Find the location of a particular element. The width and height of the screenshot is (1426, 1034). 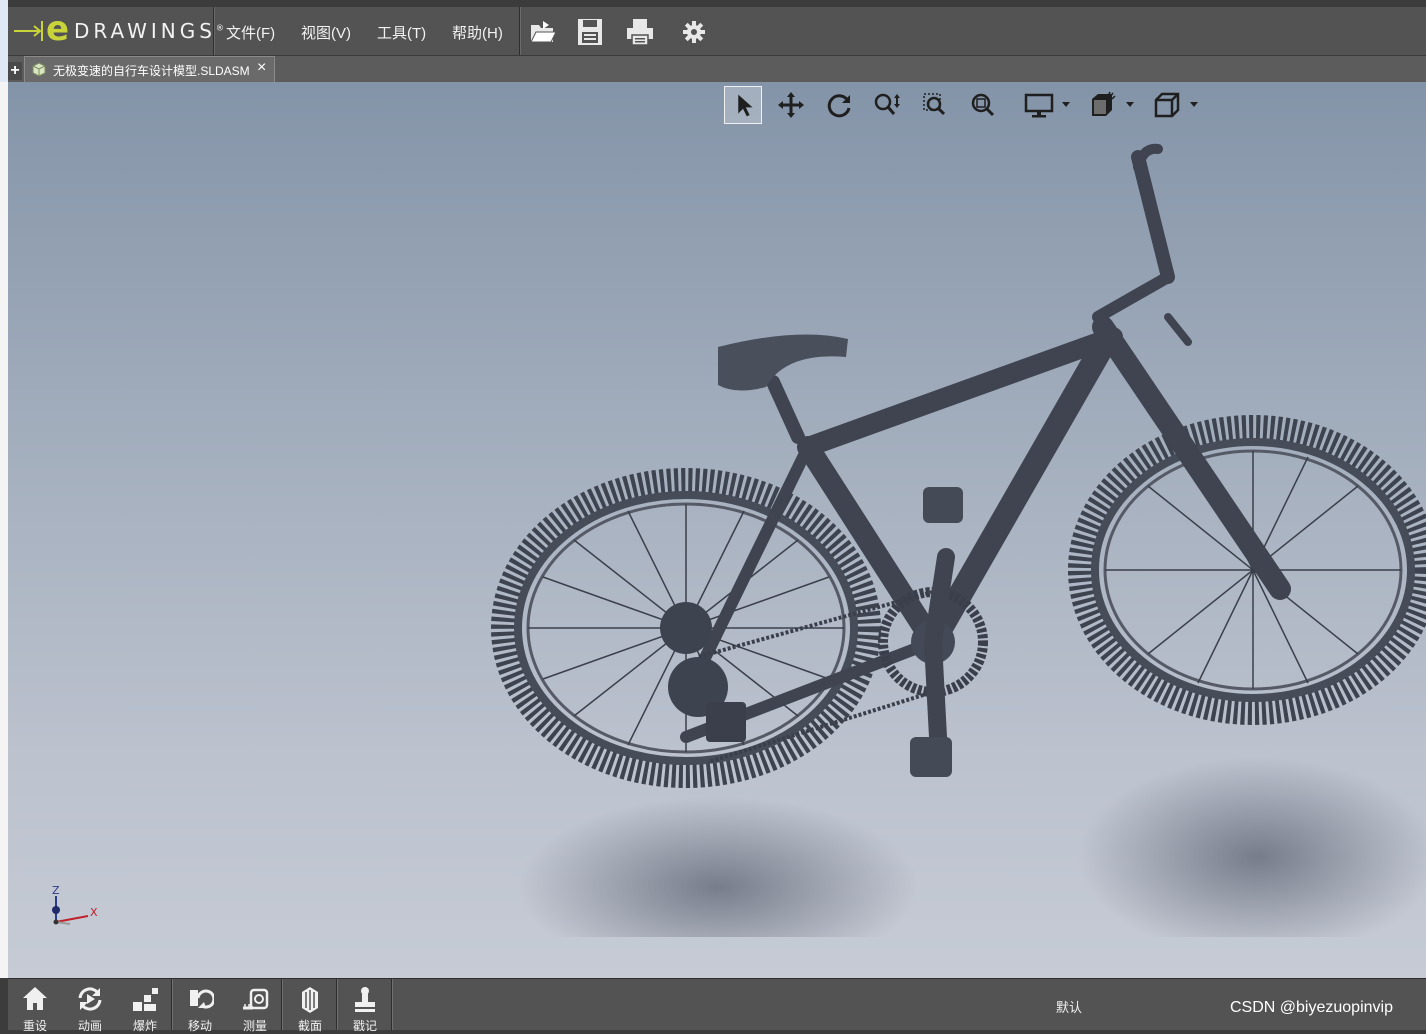

open-icon is located at coordinates (543, 32).